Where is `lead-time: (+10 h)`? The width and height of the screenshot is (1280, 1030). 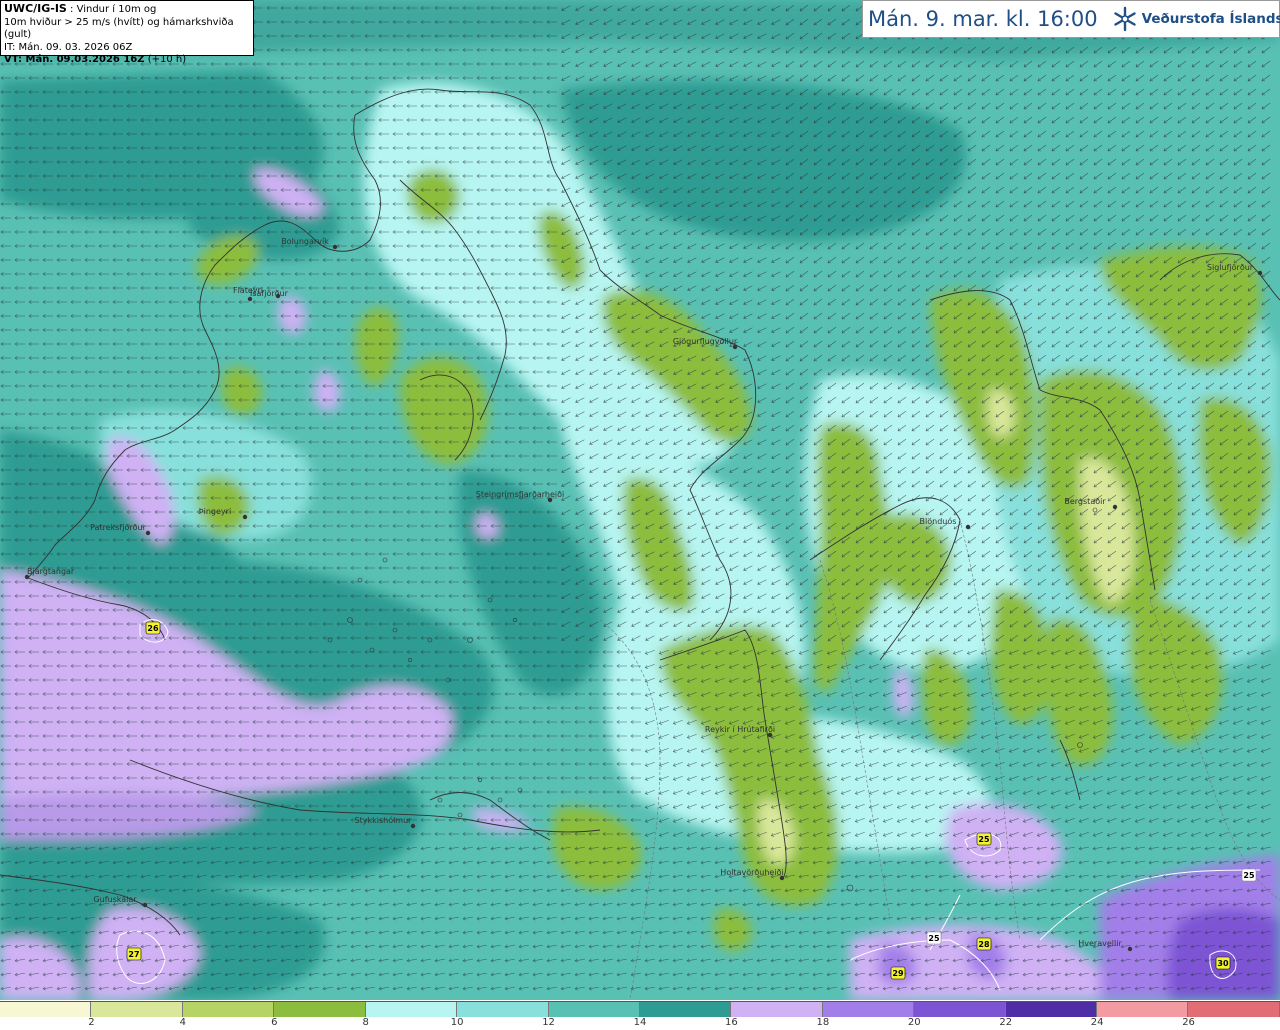 lead-time: (+10 h) is located at coordinates (165, 59).